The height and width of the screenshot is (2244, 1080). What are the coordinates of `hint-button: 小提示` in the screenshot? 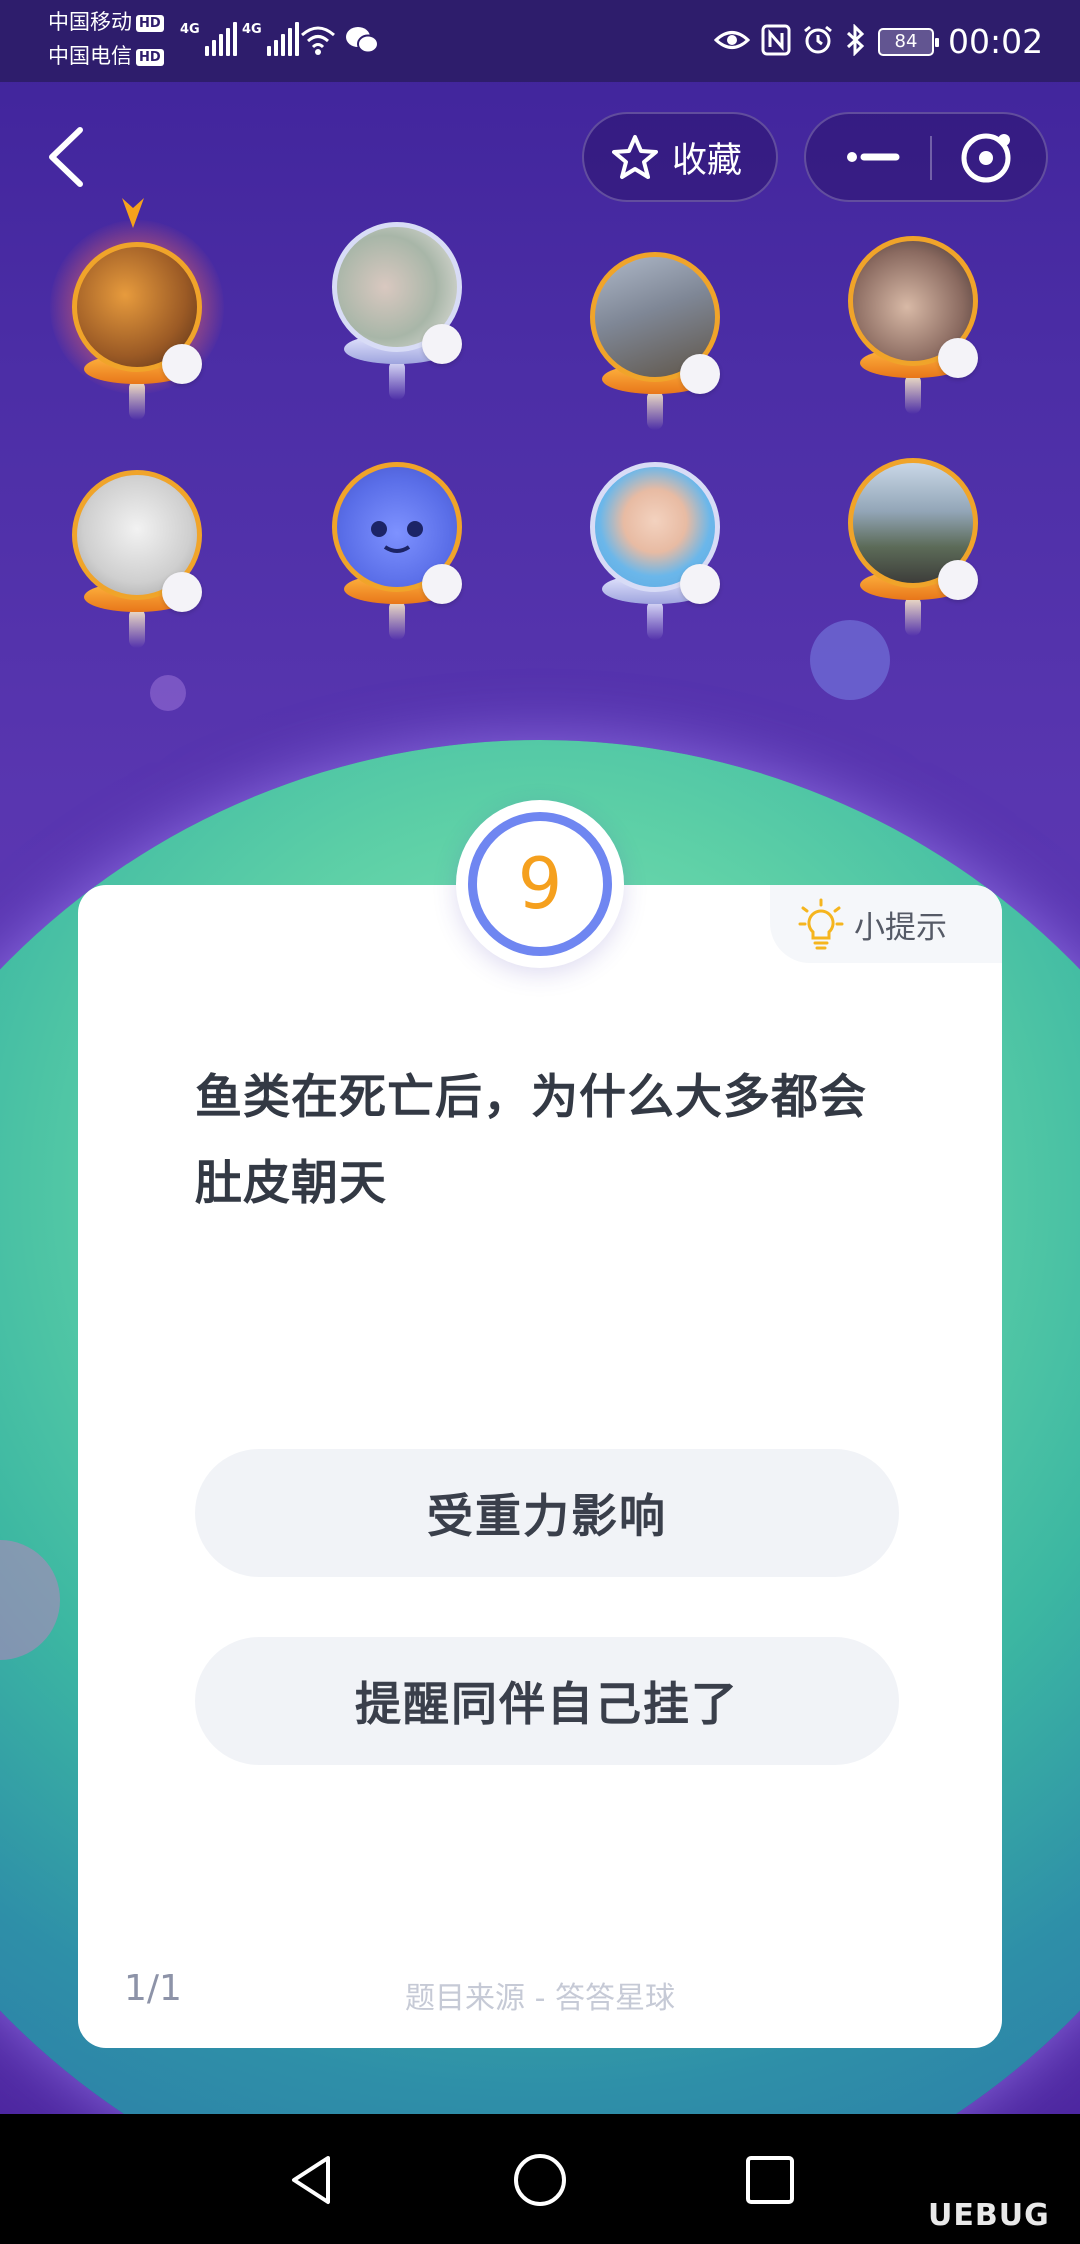 It's located at (886, 924).